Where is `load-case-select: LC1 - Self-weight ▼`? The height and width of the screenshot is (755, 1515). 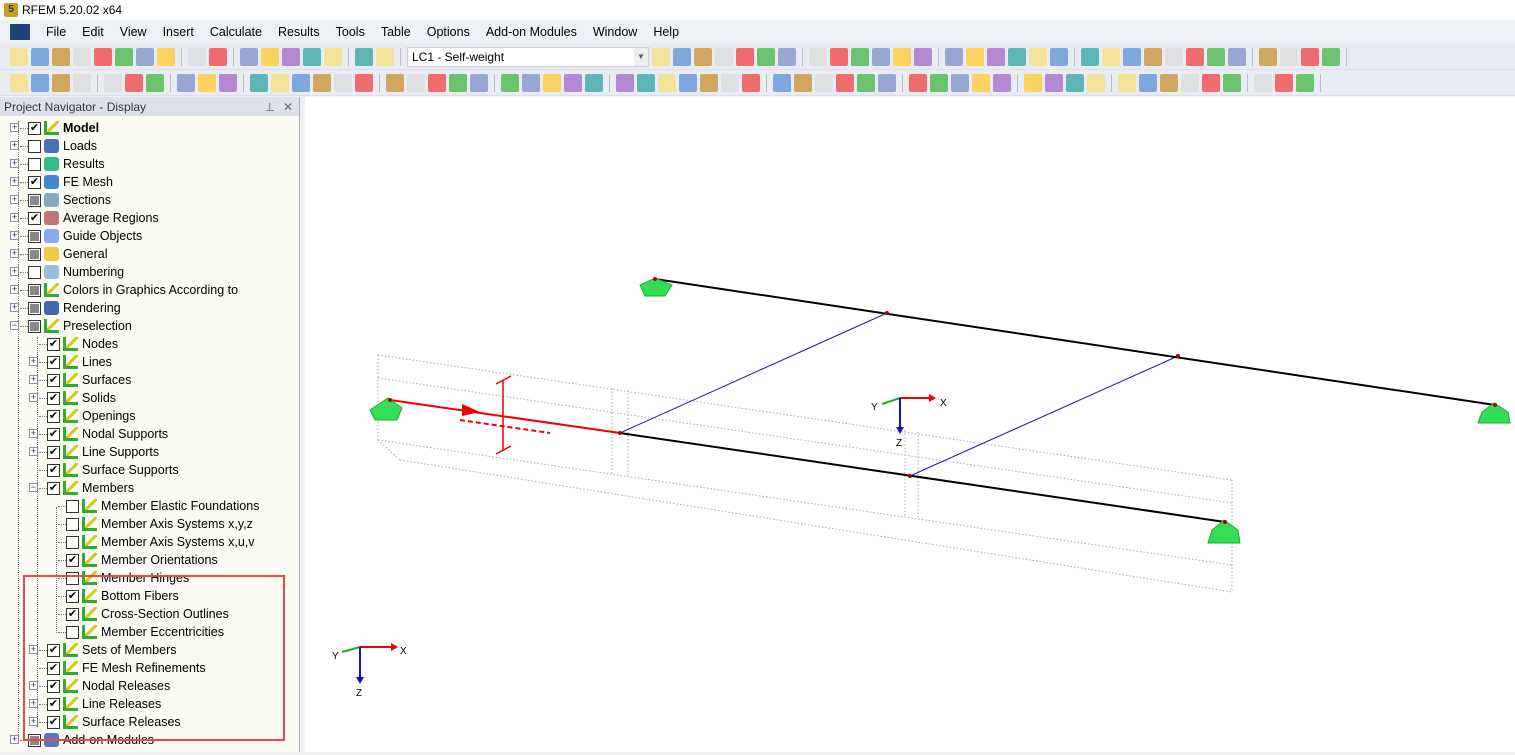
load-case-select: LC1 - Self-weight ▼ is located at coordinates (528, 56).